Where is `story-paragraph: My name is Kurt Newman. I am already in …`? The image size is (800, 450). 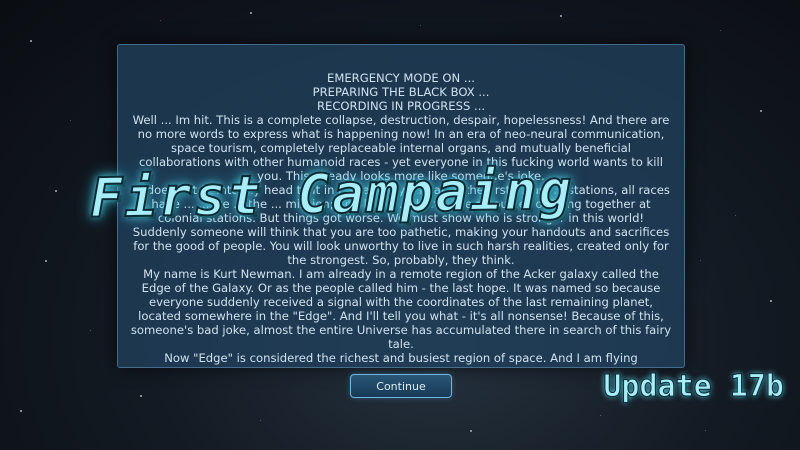 story-paragraph: My name is Kurt Newman. I am already in … is located at coordinates (401, 309).